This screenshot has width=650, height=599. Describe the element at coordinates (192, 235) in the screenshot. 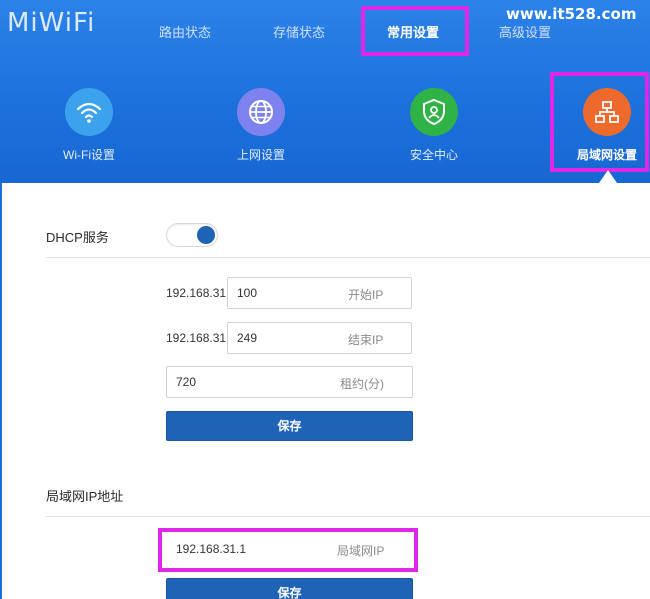

I see `dhcp-toggle` at that location.